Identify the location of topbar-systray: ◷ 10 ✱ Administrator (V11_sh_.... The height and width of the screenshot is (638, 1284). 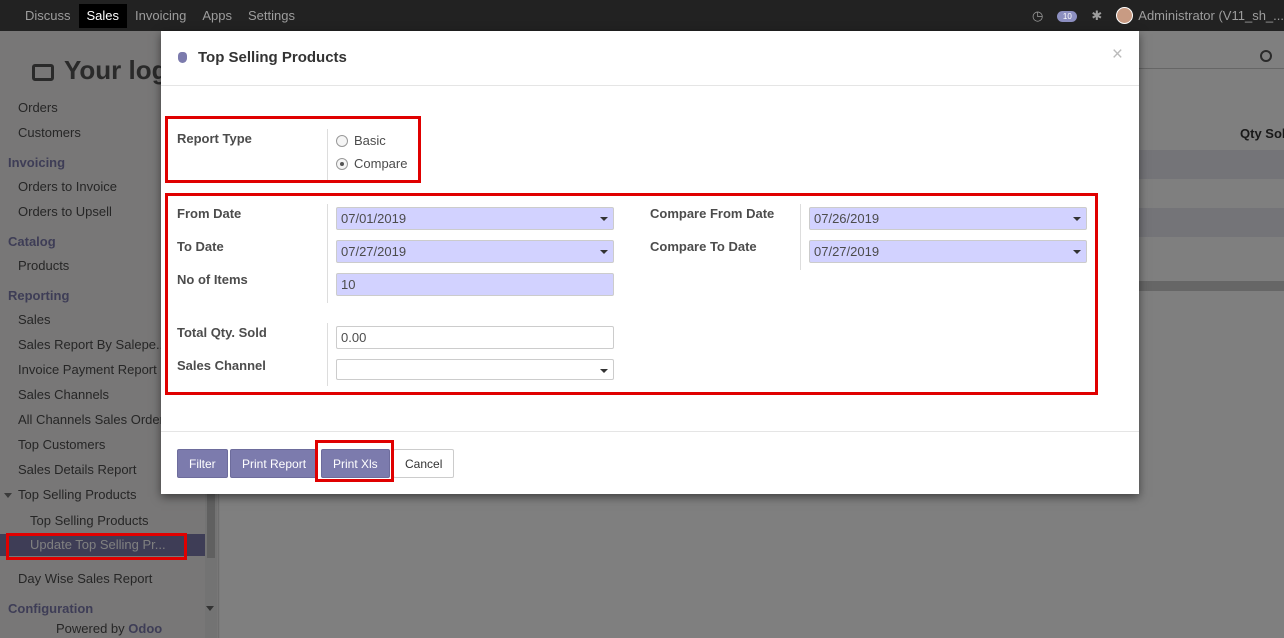
(1158, 15).